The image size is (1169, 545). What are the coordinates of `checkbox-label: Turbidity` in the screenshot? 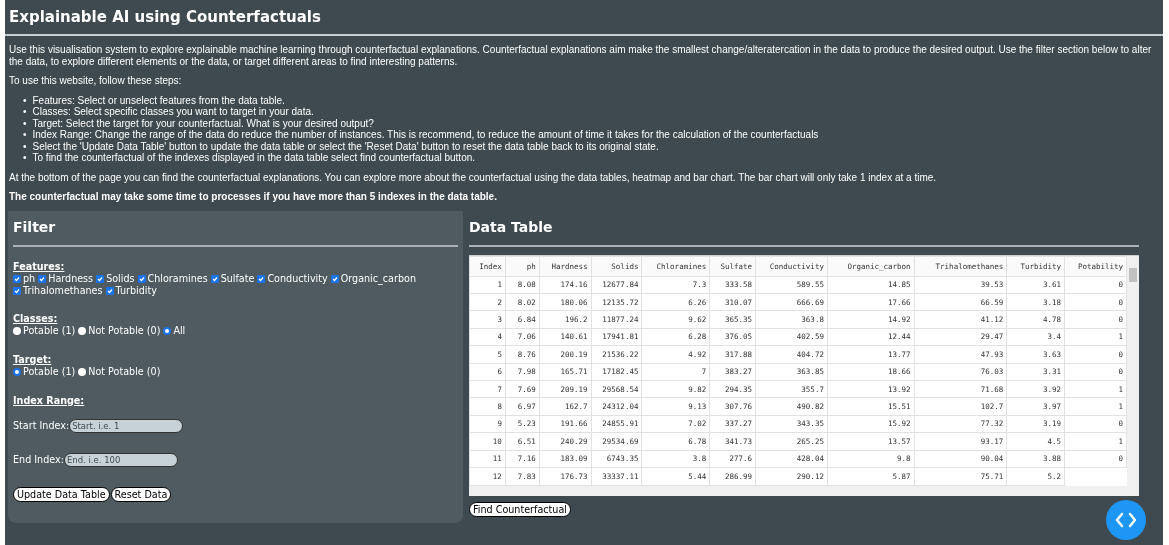 It's located at (136, 290).